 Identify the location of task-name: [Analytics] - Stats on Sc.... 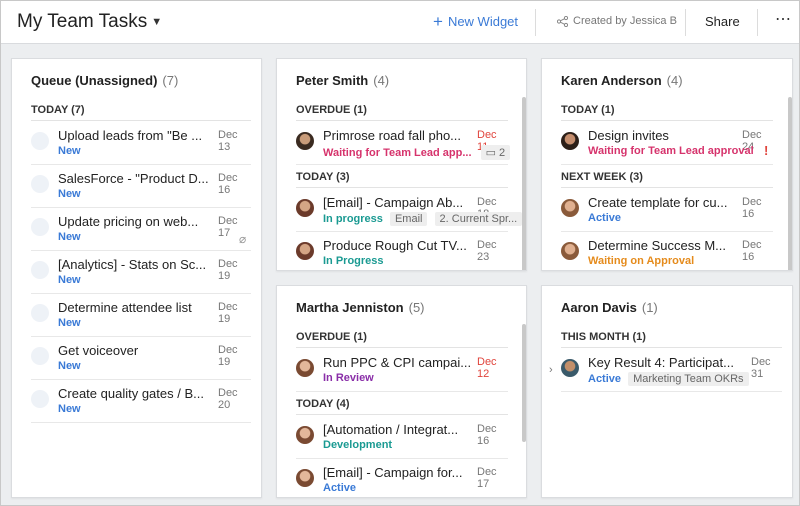
(132, 264).